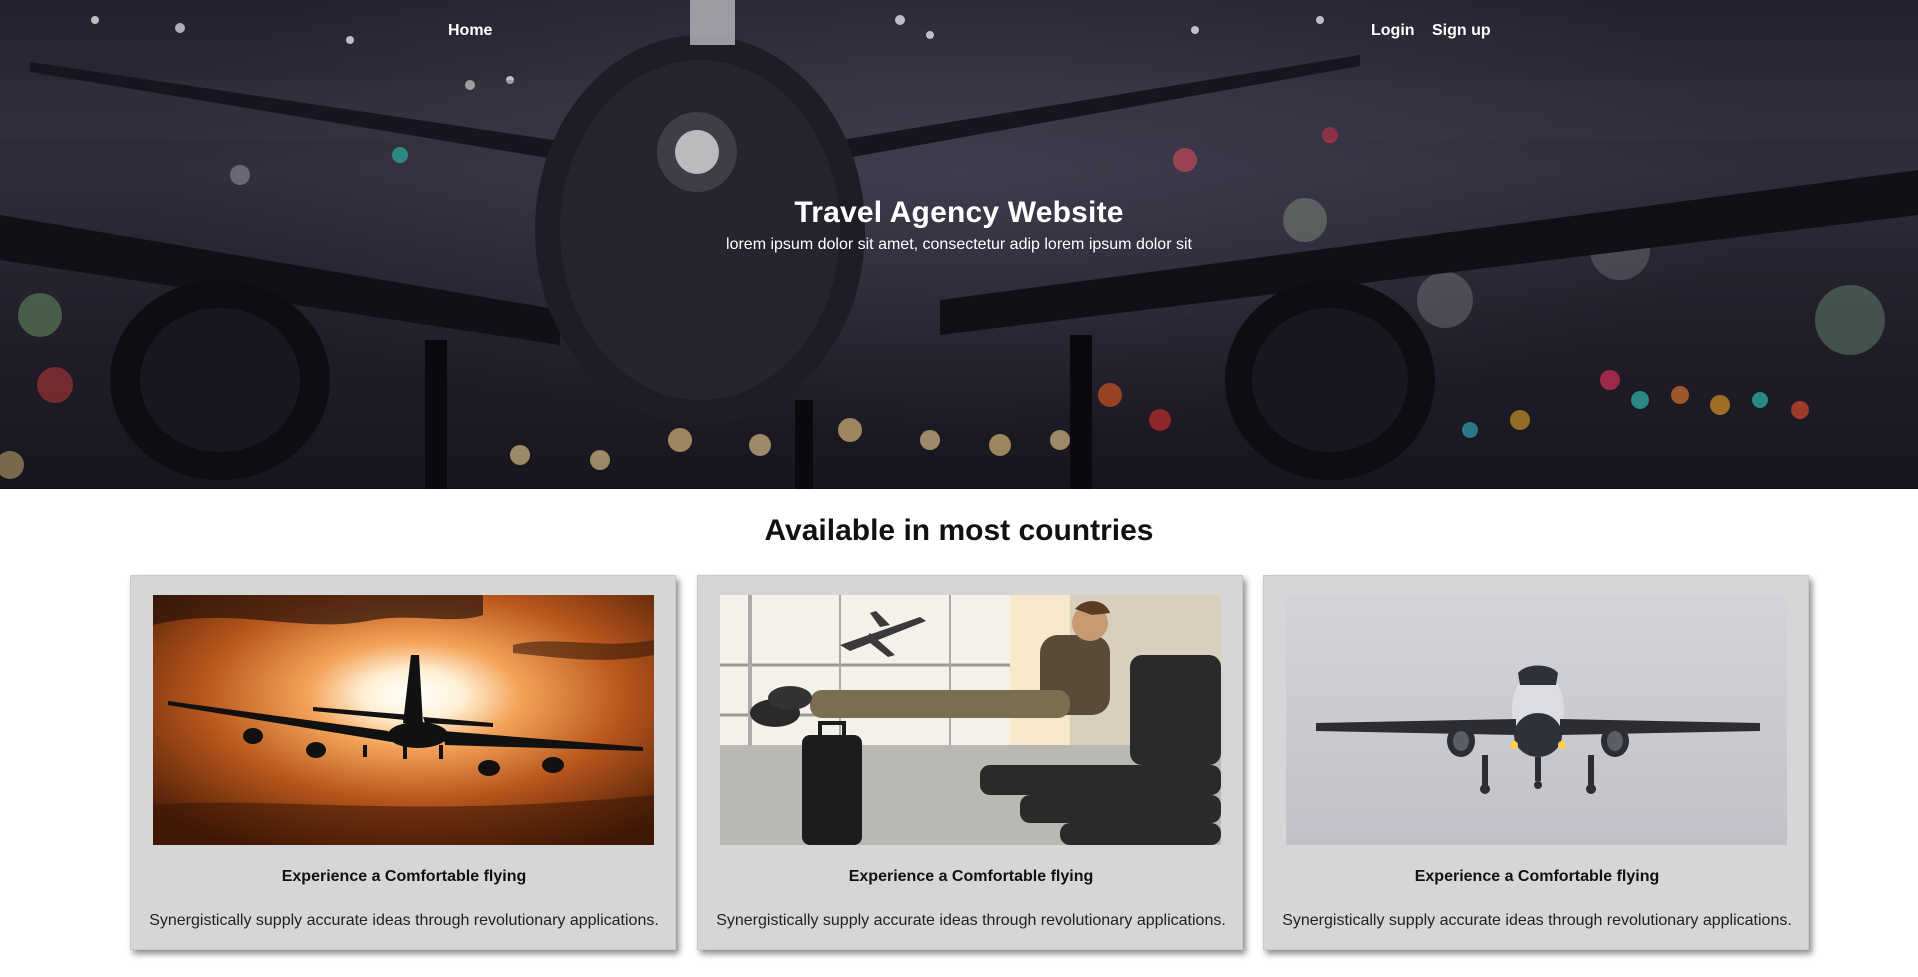  What do you see at coordinates (959, 212) in the screenshot?
I see `hero-title: Travel Agency Website` at bounding box center [959, 212].